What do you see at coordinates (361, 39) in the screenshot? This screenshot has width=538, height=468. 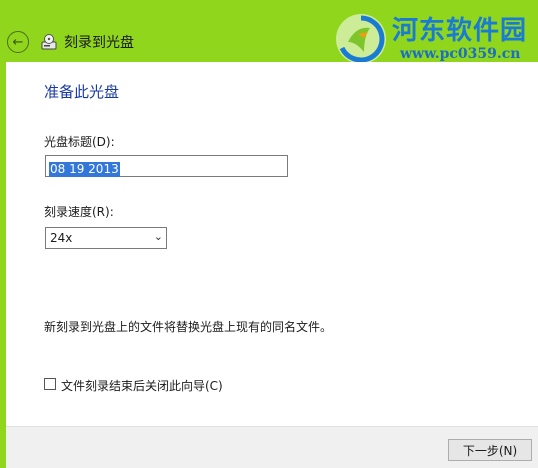 I see `watermark-logo-icon` at bounding box center [361, 39].